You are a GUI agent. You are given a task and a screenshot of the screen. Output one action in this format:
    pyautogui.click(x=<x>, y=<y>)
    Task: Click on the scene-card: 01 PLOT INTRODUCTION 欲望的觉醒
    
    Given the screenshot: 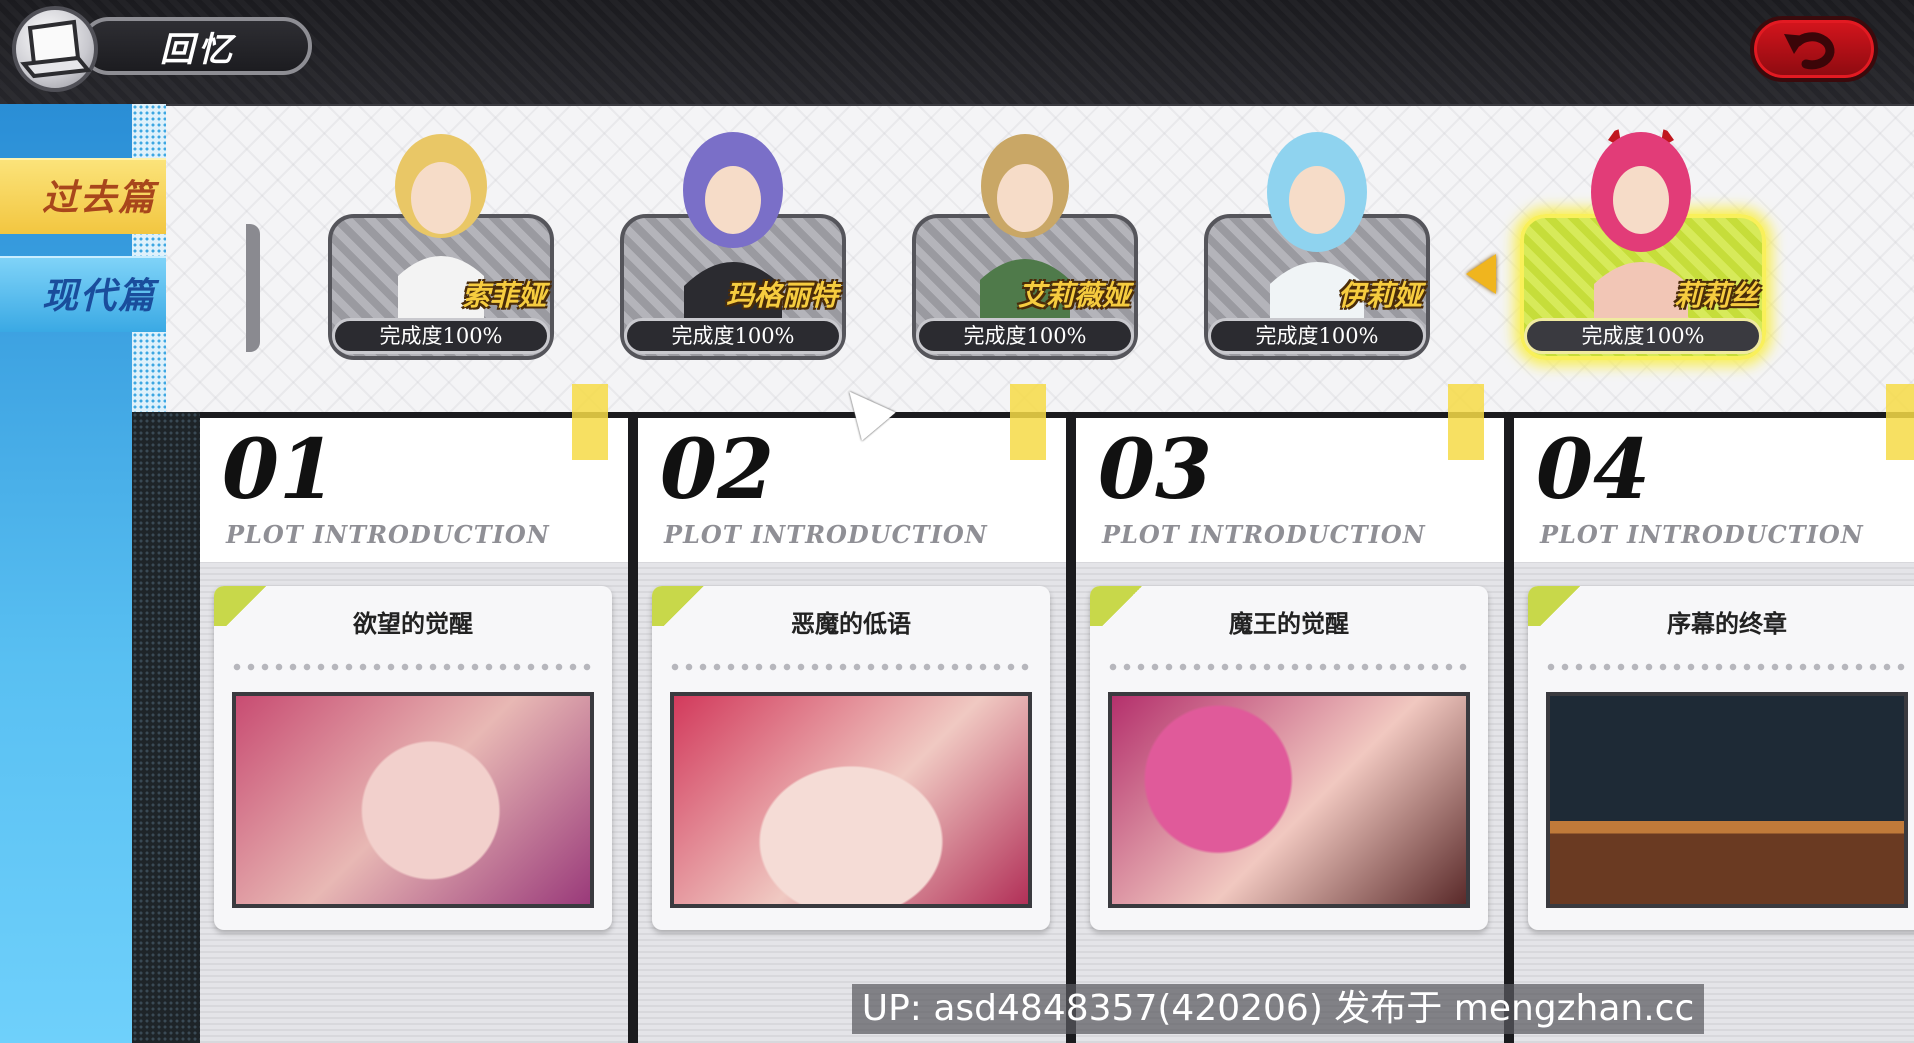 What is the action you would take?
    pyautogui.click(x=414, y=730)
    